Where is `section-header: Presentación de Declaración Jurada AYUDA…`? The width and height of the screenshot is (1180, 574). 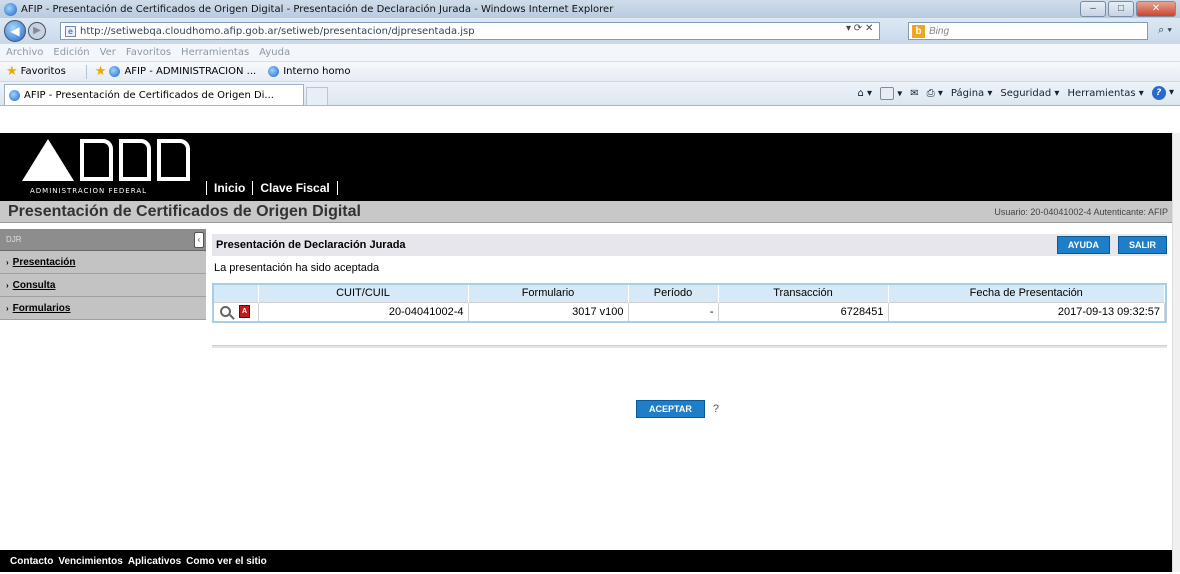 section-header: Presentación de Declaración Jurada AYUDA… is located at coordinates (689, 245).